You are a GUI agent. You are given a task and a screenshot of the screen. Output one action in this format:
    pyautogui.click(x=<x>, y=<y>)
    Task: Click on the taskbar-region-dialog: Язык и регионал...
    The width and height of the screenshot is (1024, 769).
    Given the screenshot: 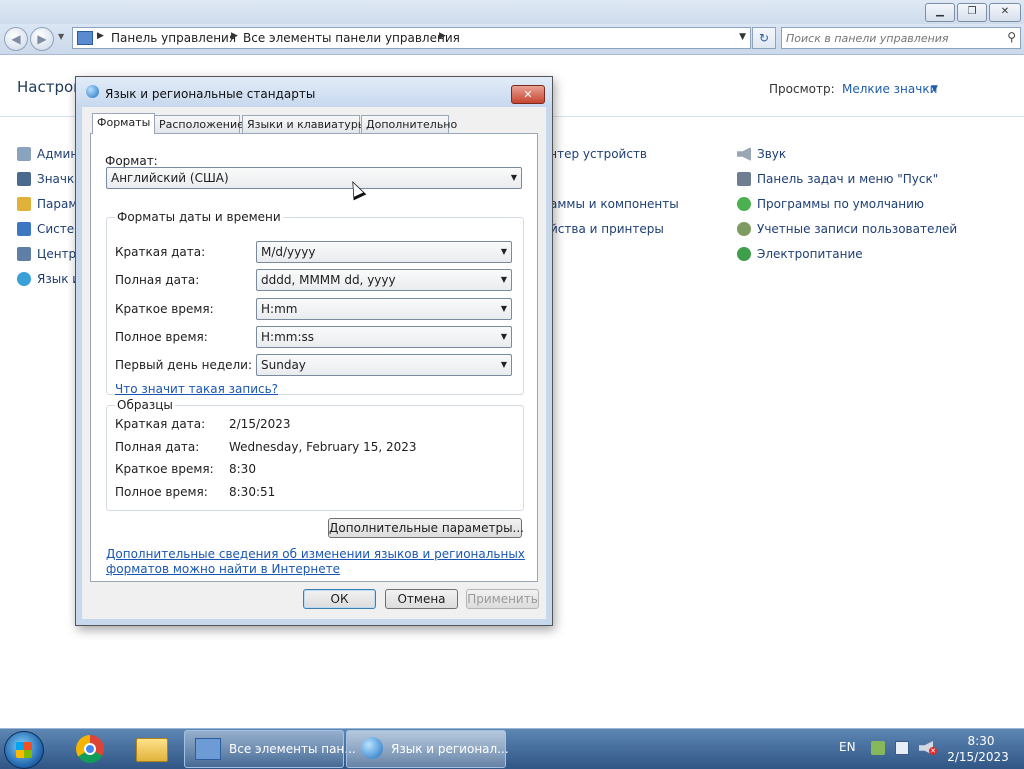 What is the action you would take?
    pyautogui.click(x=427, y=749)
    